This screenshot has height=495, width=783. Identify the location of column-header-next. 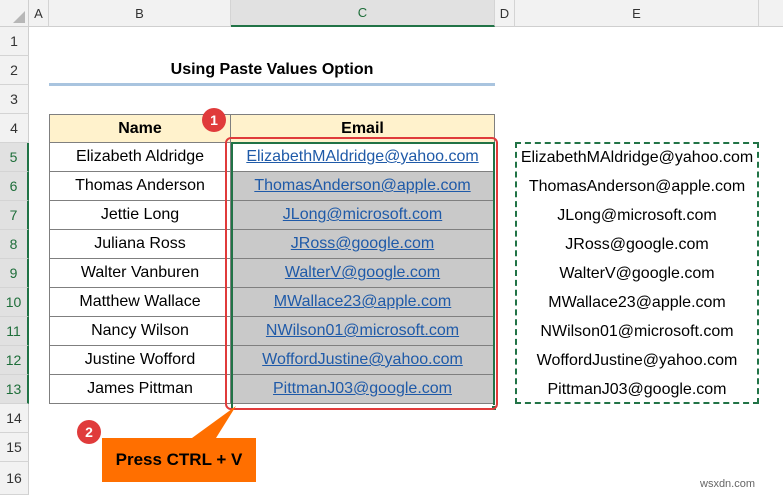
(771, 13).